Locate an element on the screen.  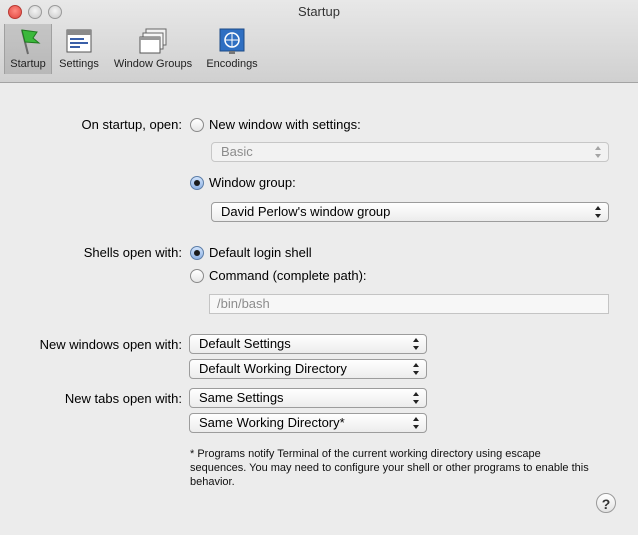
command-option-label: Command (complete path): is located at coordinates (288, 275).